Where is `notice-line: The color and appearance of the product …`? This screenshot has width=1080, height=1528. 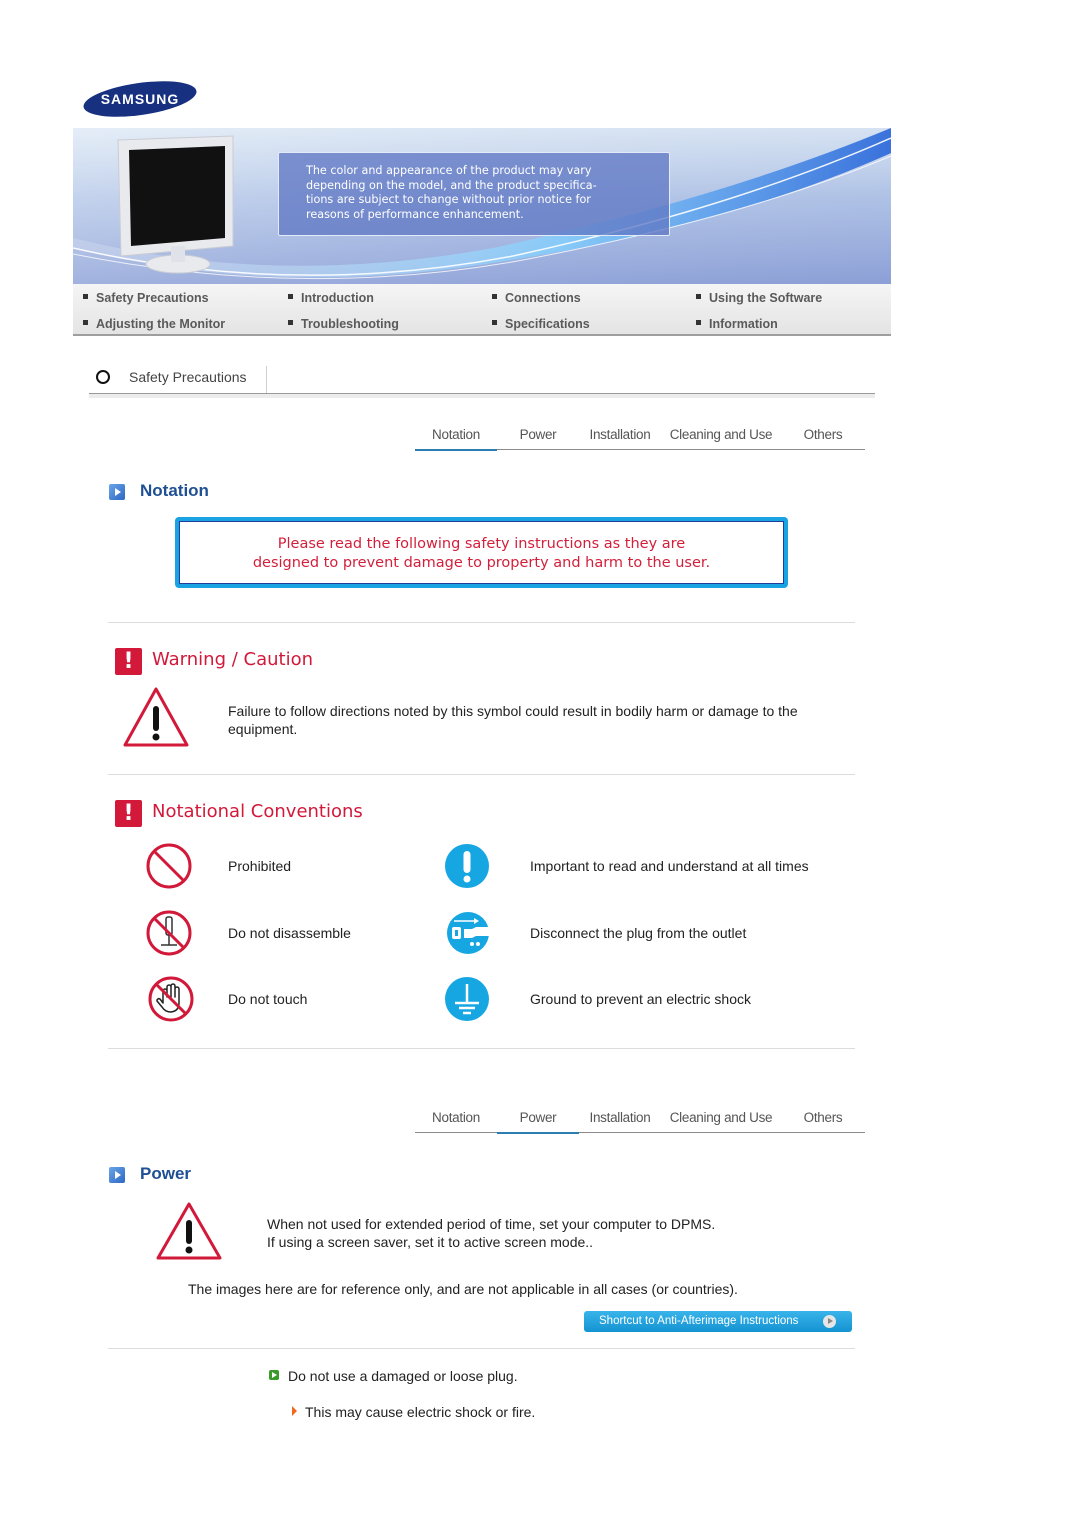 notice-line: The color and appearance of the product … is located at coordinates (449, 170).